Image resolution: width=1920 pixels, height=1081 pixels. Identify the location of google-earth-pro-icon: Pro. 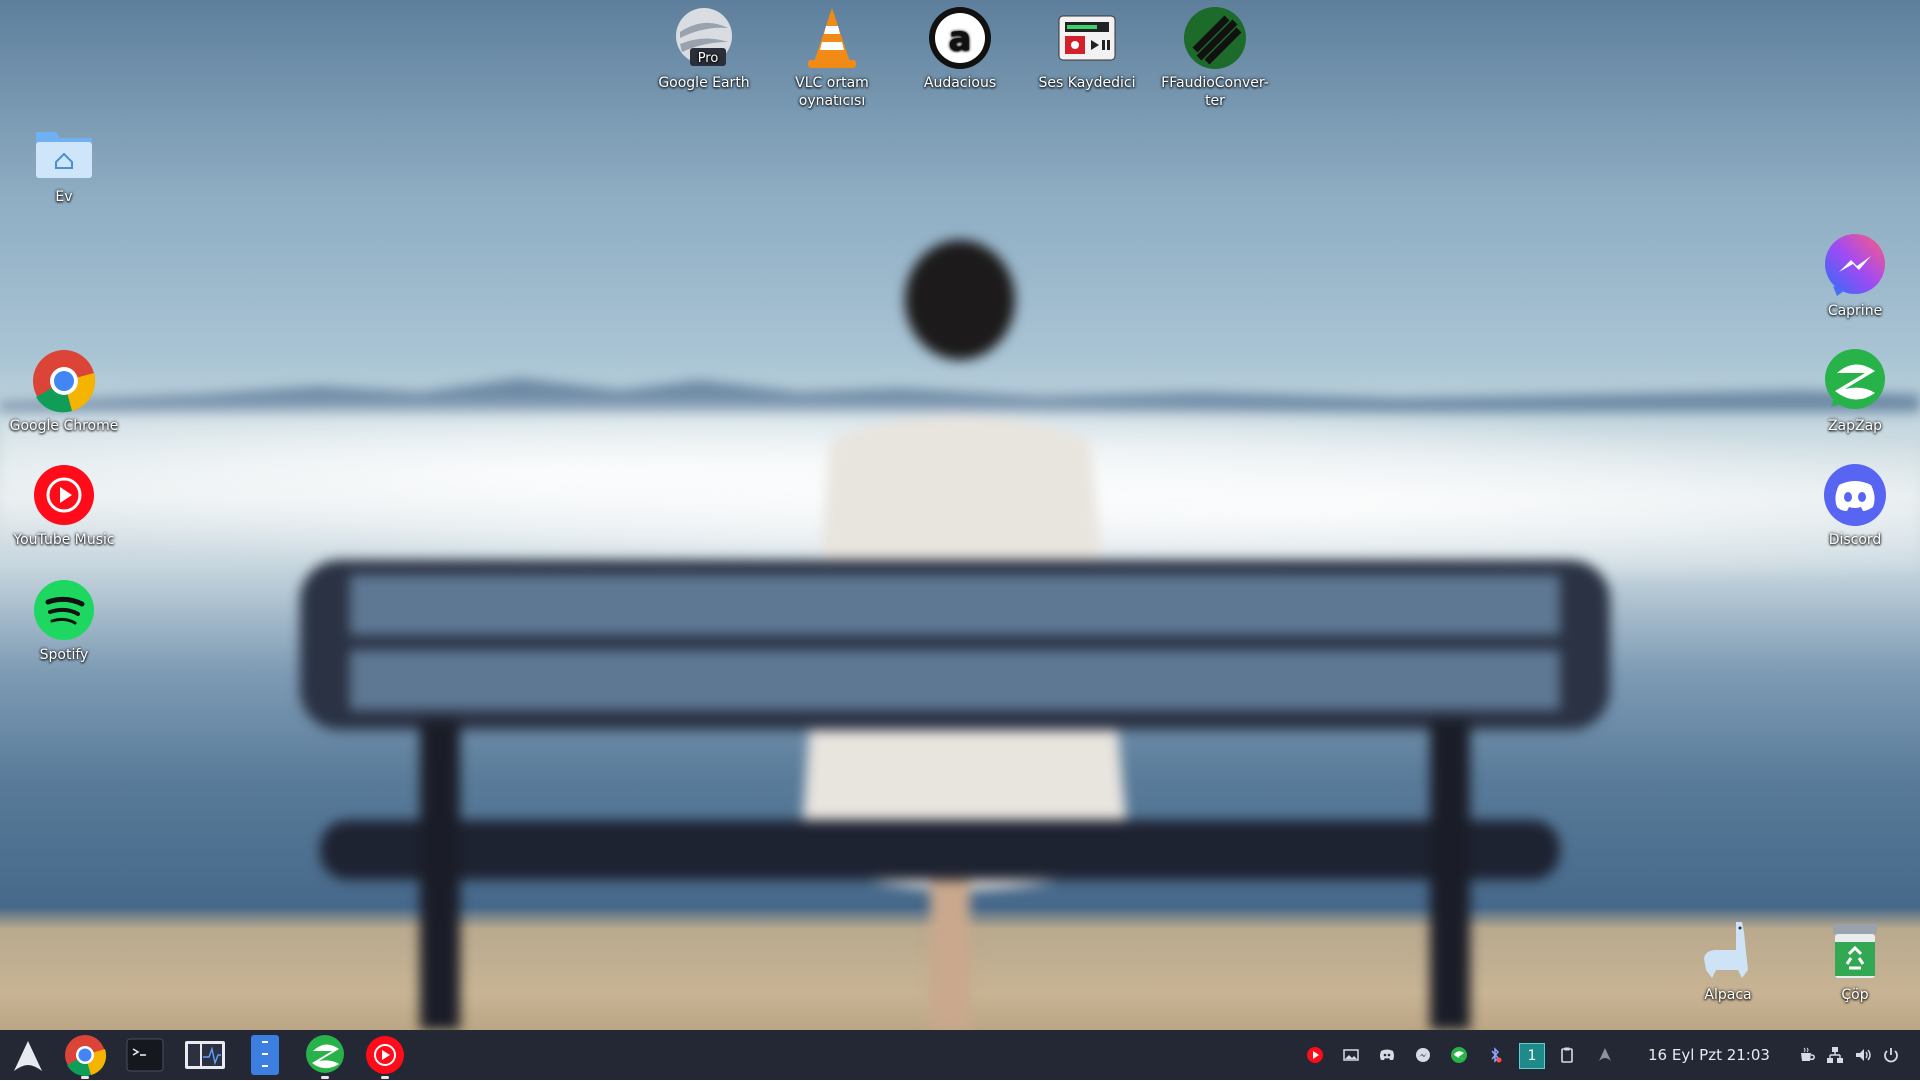
(704, 38).